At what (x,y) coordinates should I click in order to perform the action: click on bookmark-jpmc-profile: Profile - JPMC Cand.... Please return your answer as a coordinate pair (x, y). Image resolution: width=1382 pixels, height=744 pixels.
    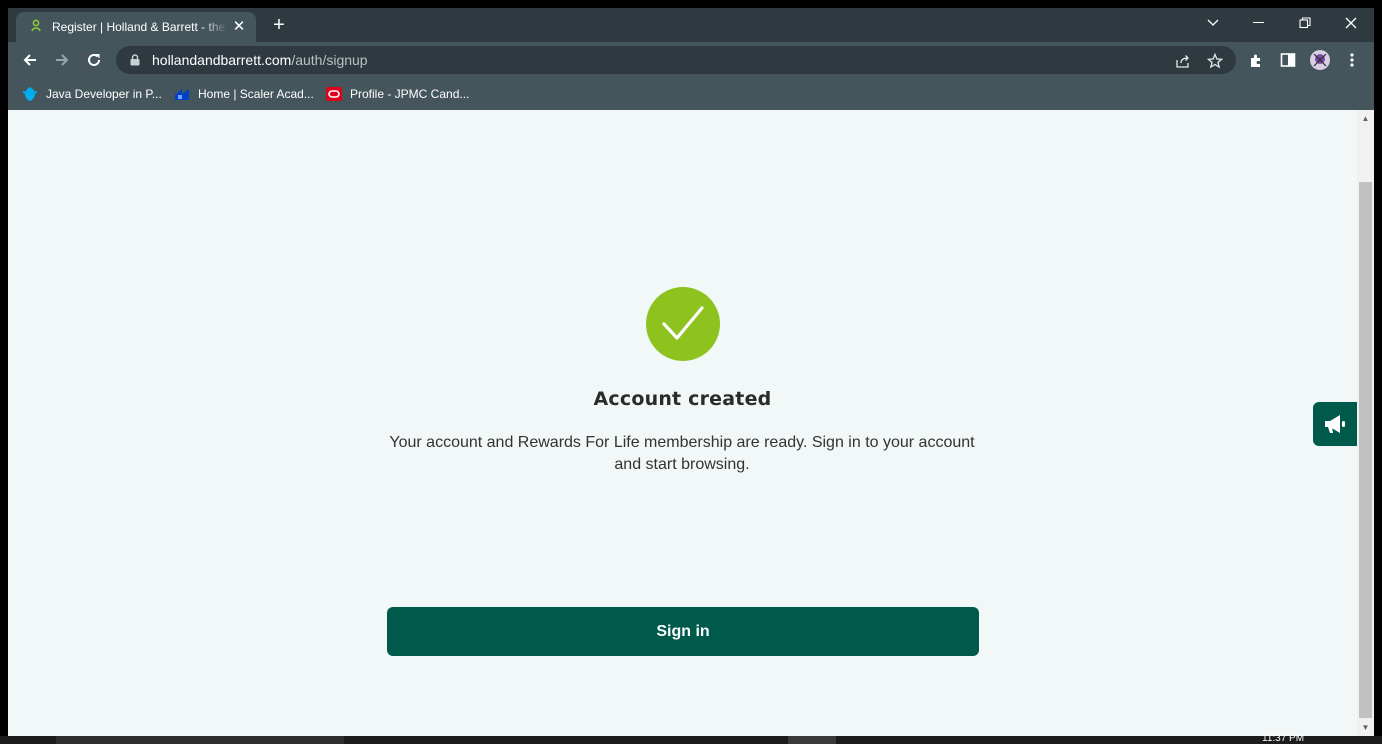
    Looking at the image, I should click on (397, 94).